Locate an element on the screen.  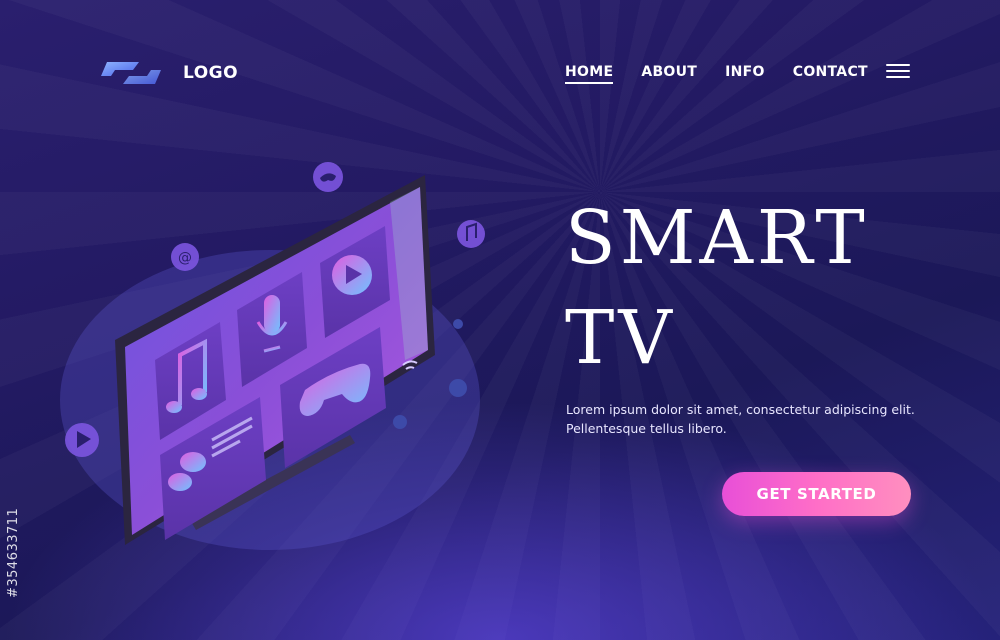
floating-play-icon is located at coordinates (82, 440).